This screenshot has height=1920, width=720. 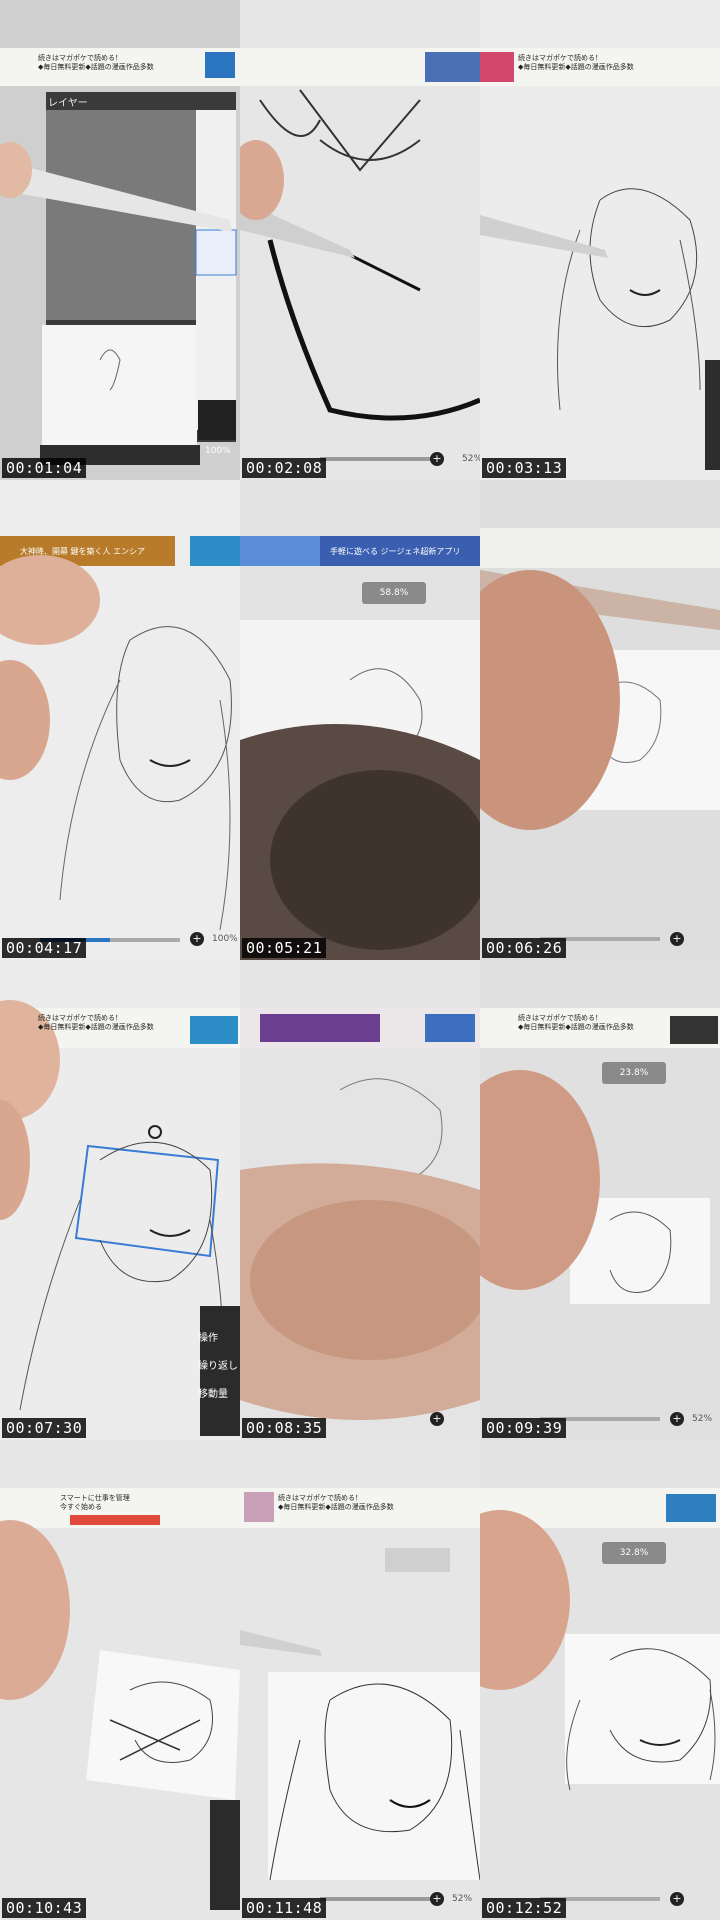 What do you see at coordinates (83, 551) in the screenshot?
I see `ad-banner: 大神降、開幕 鍵を築く人 エンシア` at bounding box center [83, 551].